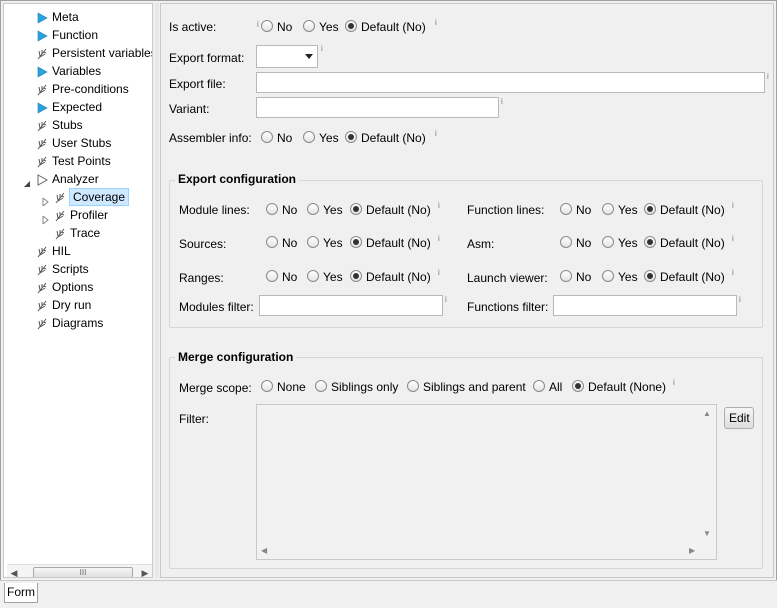  I want to click on sources-label: Sources:, so click(203, 244).